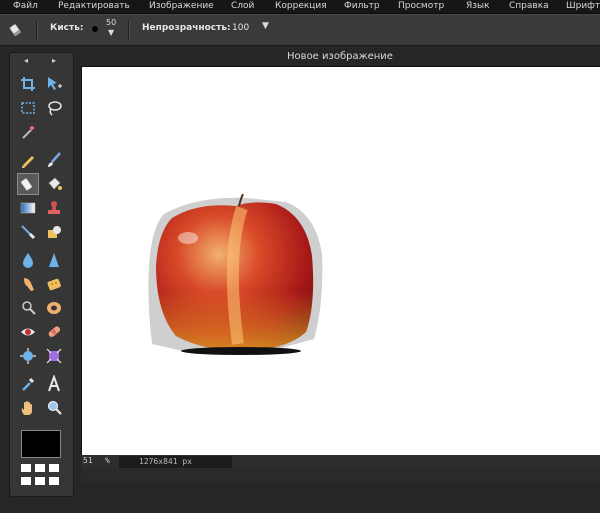 Image resolution: width=600 pixels, height=513 pixels. Describe the element at coordinates (54, 160) in the screenshot. I see `brush-icon` at that location.